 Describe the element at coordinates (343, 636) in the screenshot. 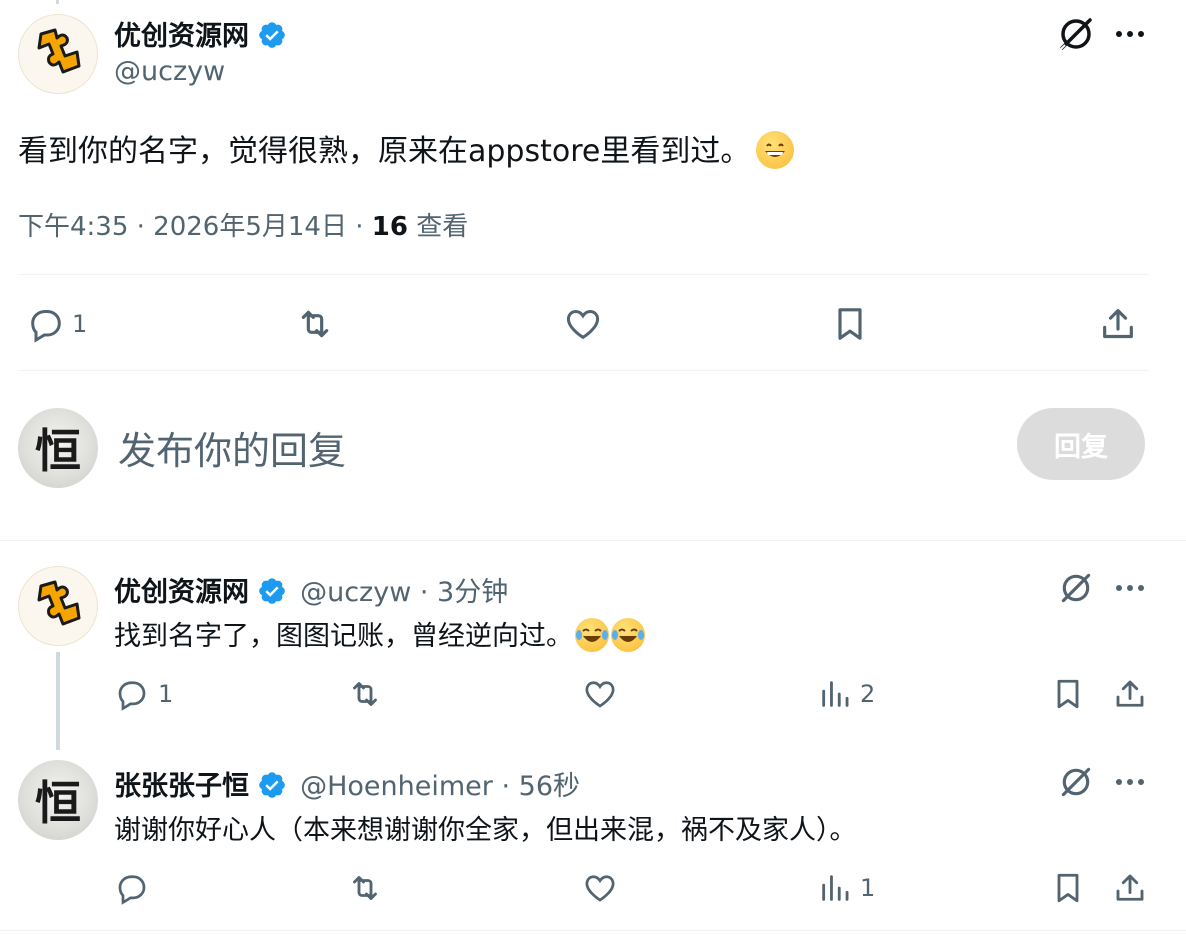

I see `reply-text: 找到名字了，图图记账，曾经逆向过。` at that location.